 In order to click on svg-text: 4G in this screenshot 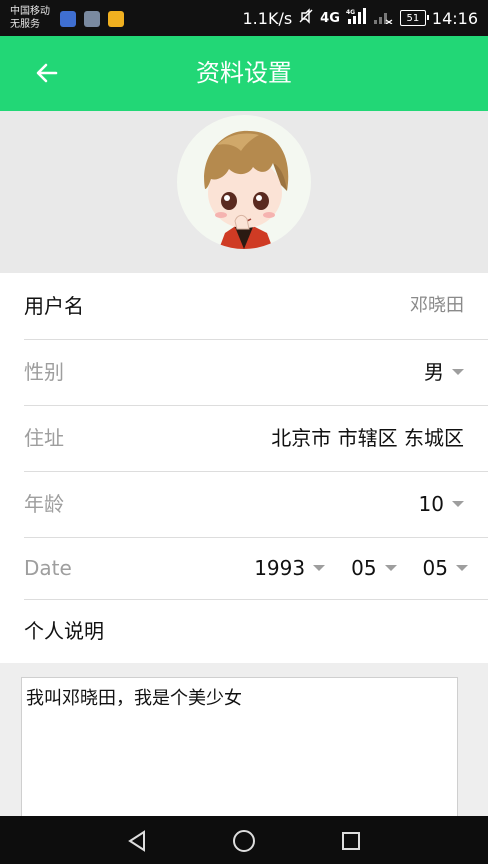, I will do `click(350, 12)`.